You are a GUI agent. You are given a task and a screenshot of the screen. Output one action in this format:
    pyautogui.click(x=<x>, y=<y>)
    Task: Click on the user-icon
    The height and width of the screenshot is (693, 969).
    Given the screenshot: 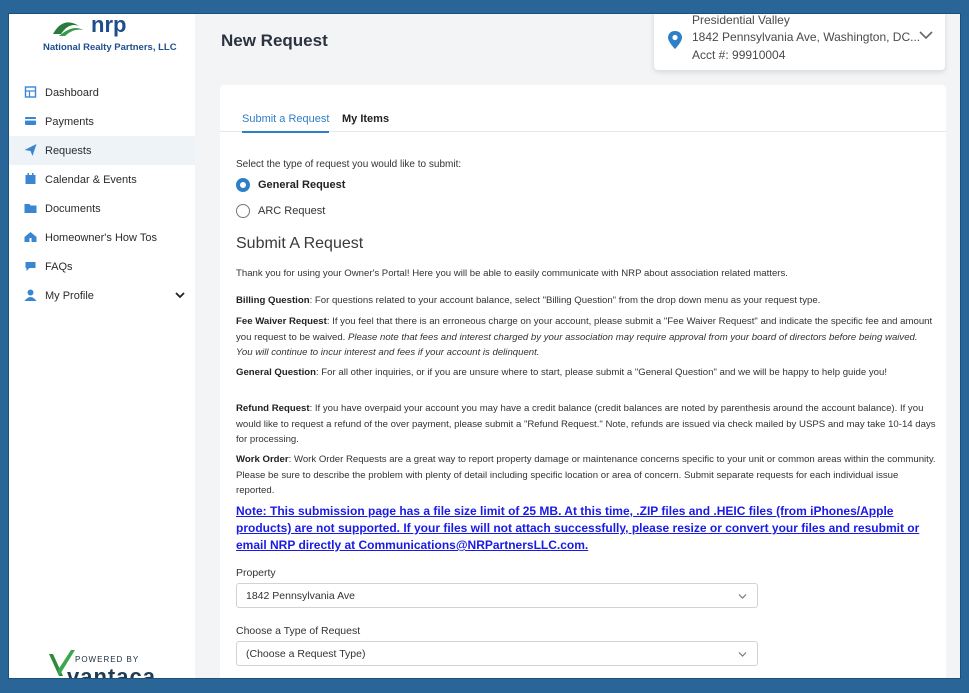 What is the action you would take?
    pyautogui.click(x=30, y=295)
    